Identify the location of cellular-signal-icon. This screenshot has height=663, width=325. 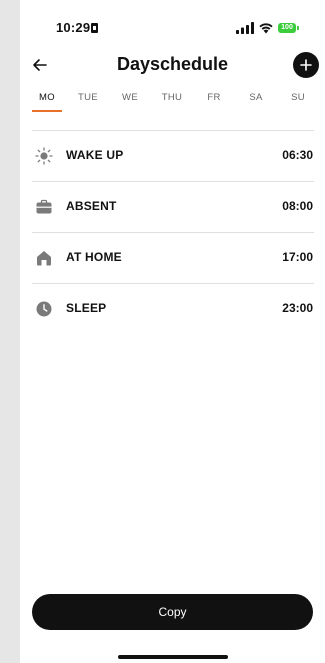
(245, 28).